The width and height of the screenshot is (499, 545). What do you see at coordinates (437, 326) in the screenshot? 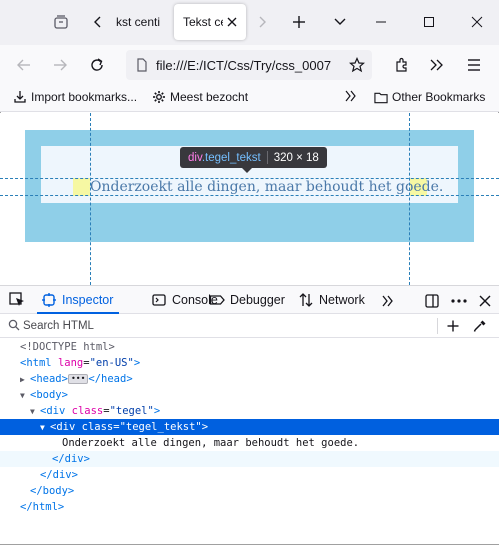
I see `divider` at bounding box center [437, 326].